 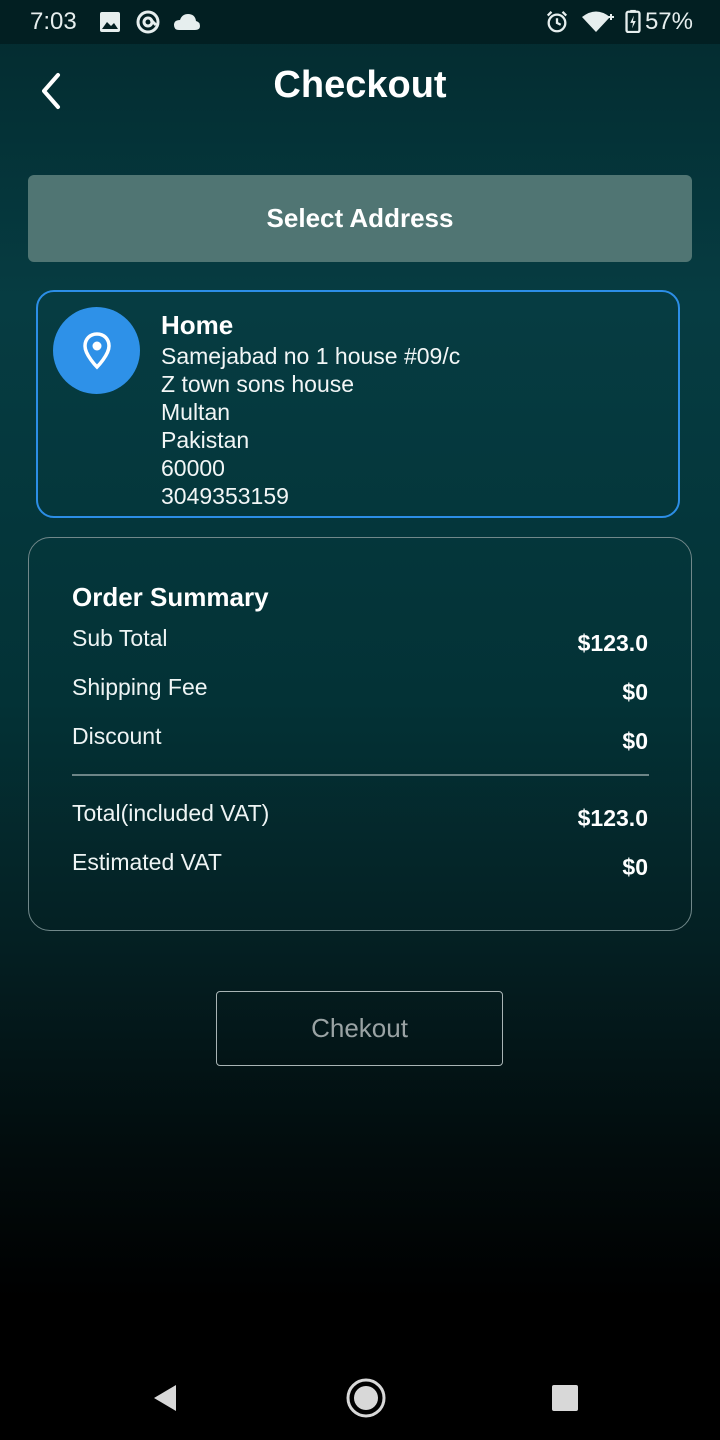 What do you see at coordinates (635, 692) in the screenshot?
I see `shipping-fee-value: $0` at bounding box center [635, 692].